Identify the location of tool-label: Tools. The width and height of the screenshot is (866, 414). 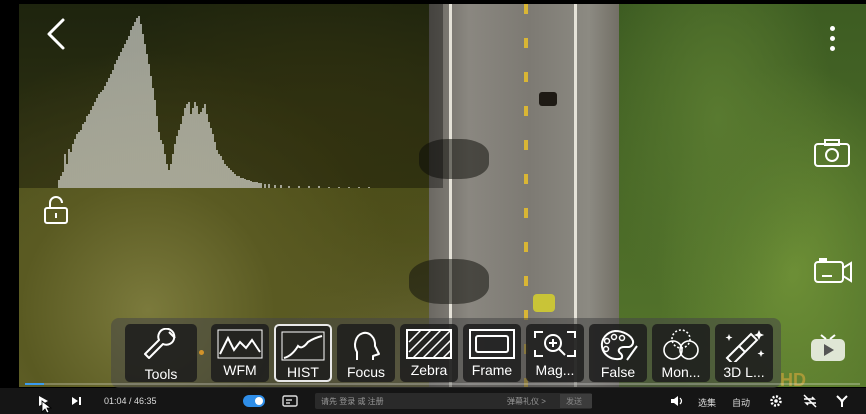
(161, 374).